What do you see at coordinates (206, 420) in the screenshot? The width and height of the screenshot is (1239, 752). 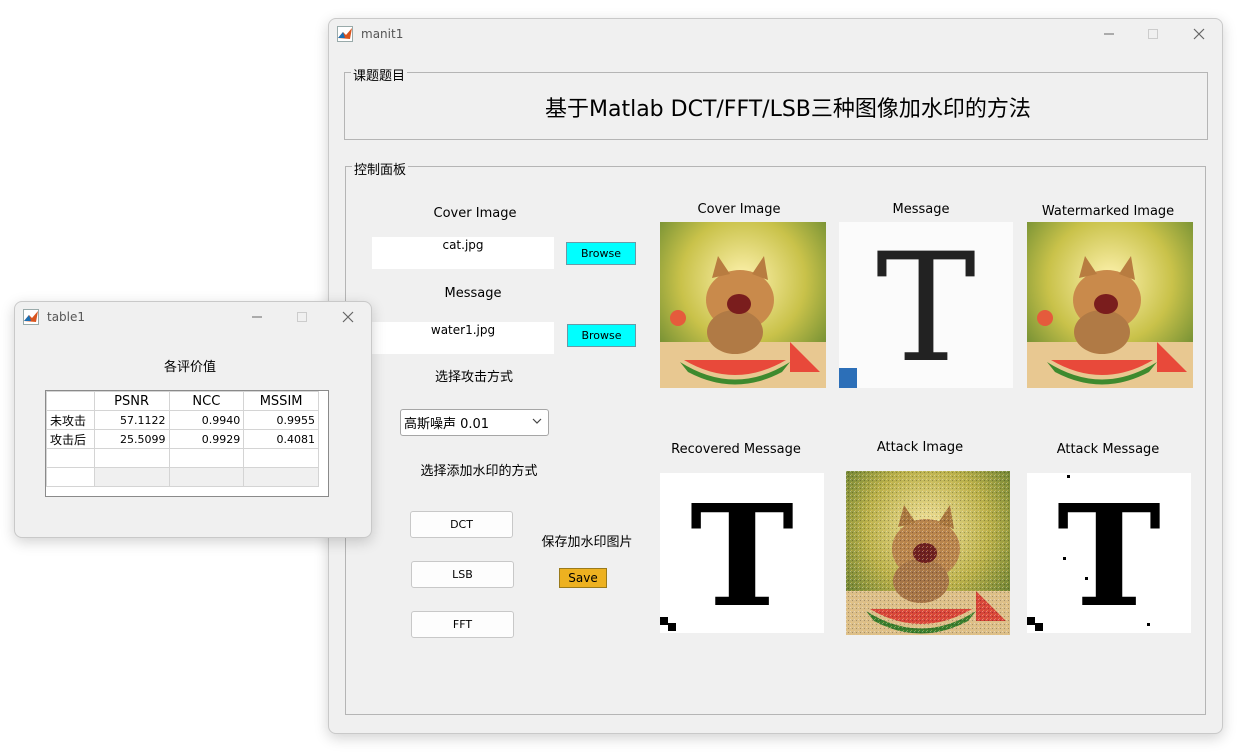 I see `table-cell: 0.9940` at bounding box center [206, 420].